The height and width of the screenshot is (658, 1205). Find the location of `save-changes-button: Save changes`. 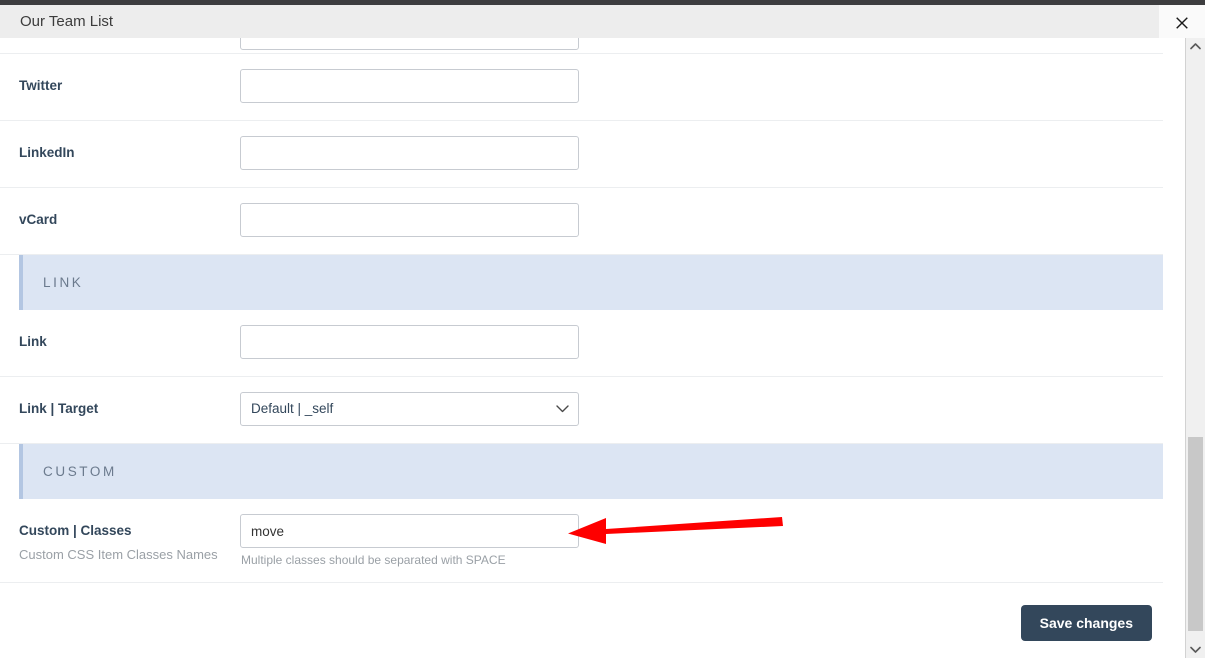

save-changes-button: Save changes is located at coordinates (1086, 623).